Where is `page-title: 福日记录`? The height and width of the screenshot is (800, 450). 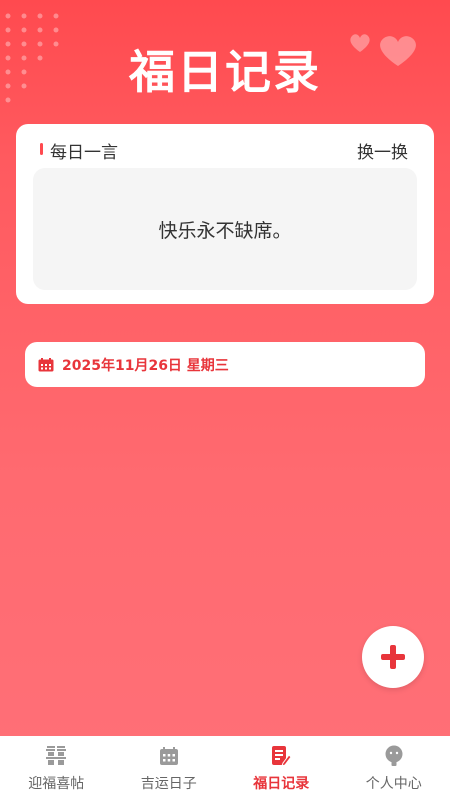 page-title: 福日记录 is located at coordinates (225, 72).